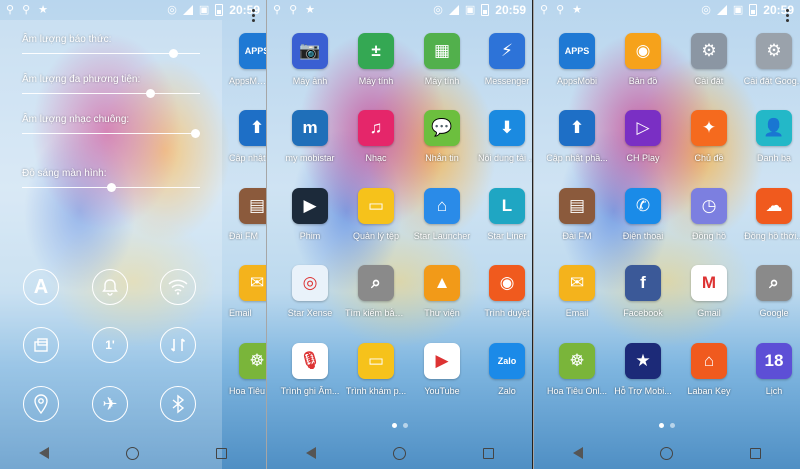 Image resolution: width=800 pixels, height=469 pixels. Describe the element at coordinates (504, 378) in the screenshot. I see `app-zalo: Zalo Zalo` at that location.